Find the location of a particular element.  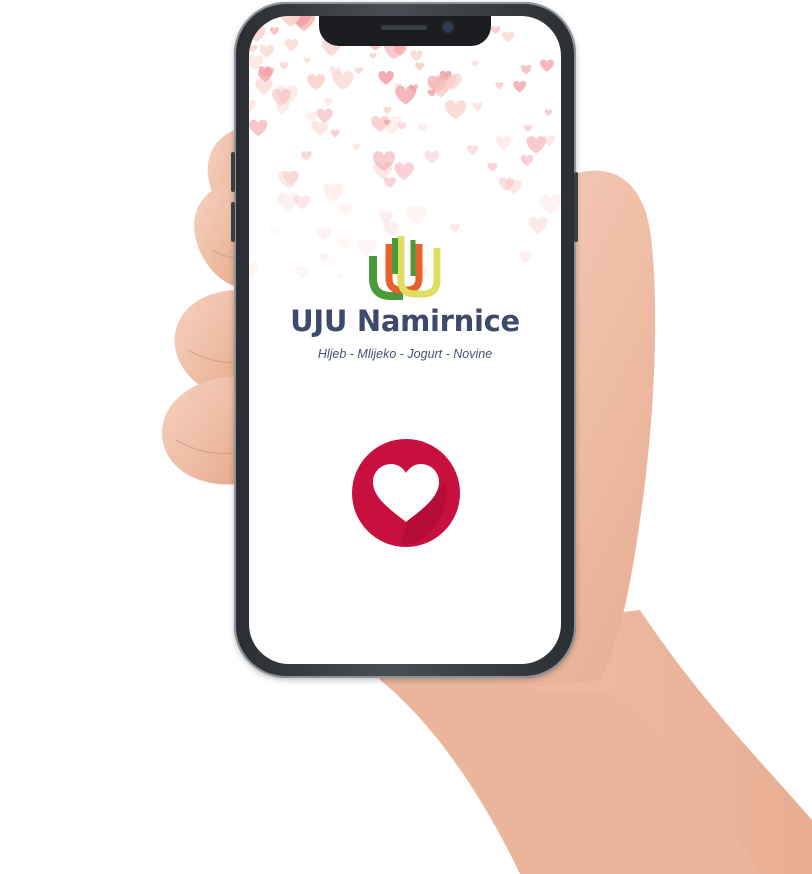

brand-title: UJU Namirnice is located at coordinates (405, 321).